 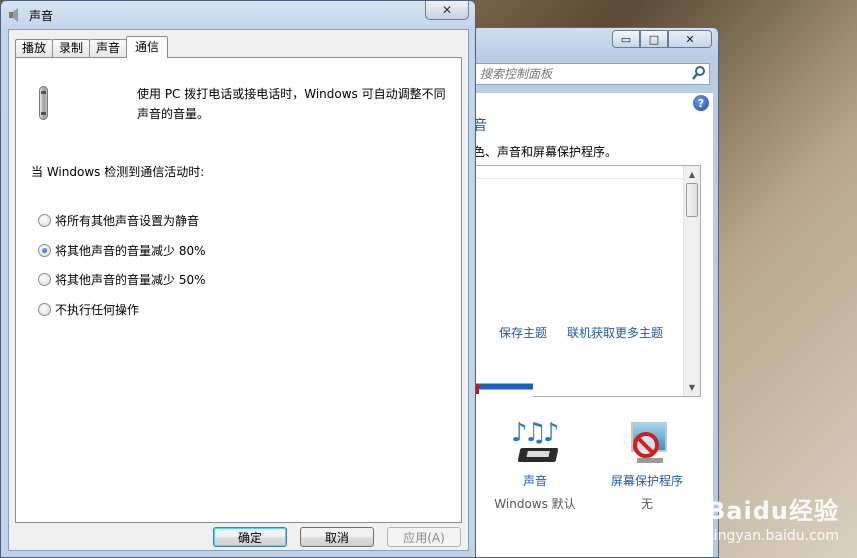 I want to click on scroll-thumb, so click(x=692, y=200).